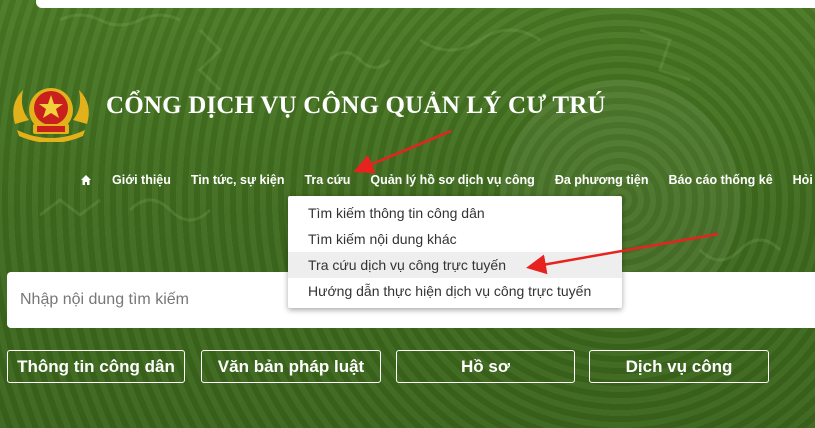  I want to click on nav-item-bao-cao-thong-ke: Báo cáo thống kê, so click(720, 180).